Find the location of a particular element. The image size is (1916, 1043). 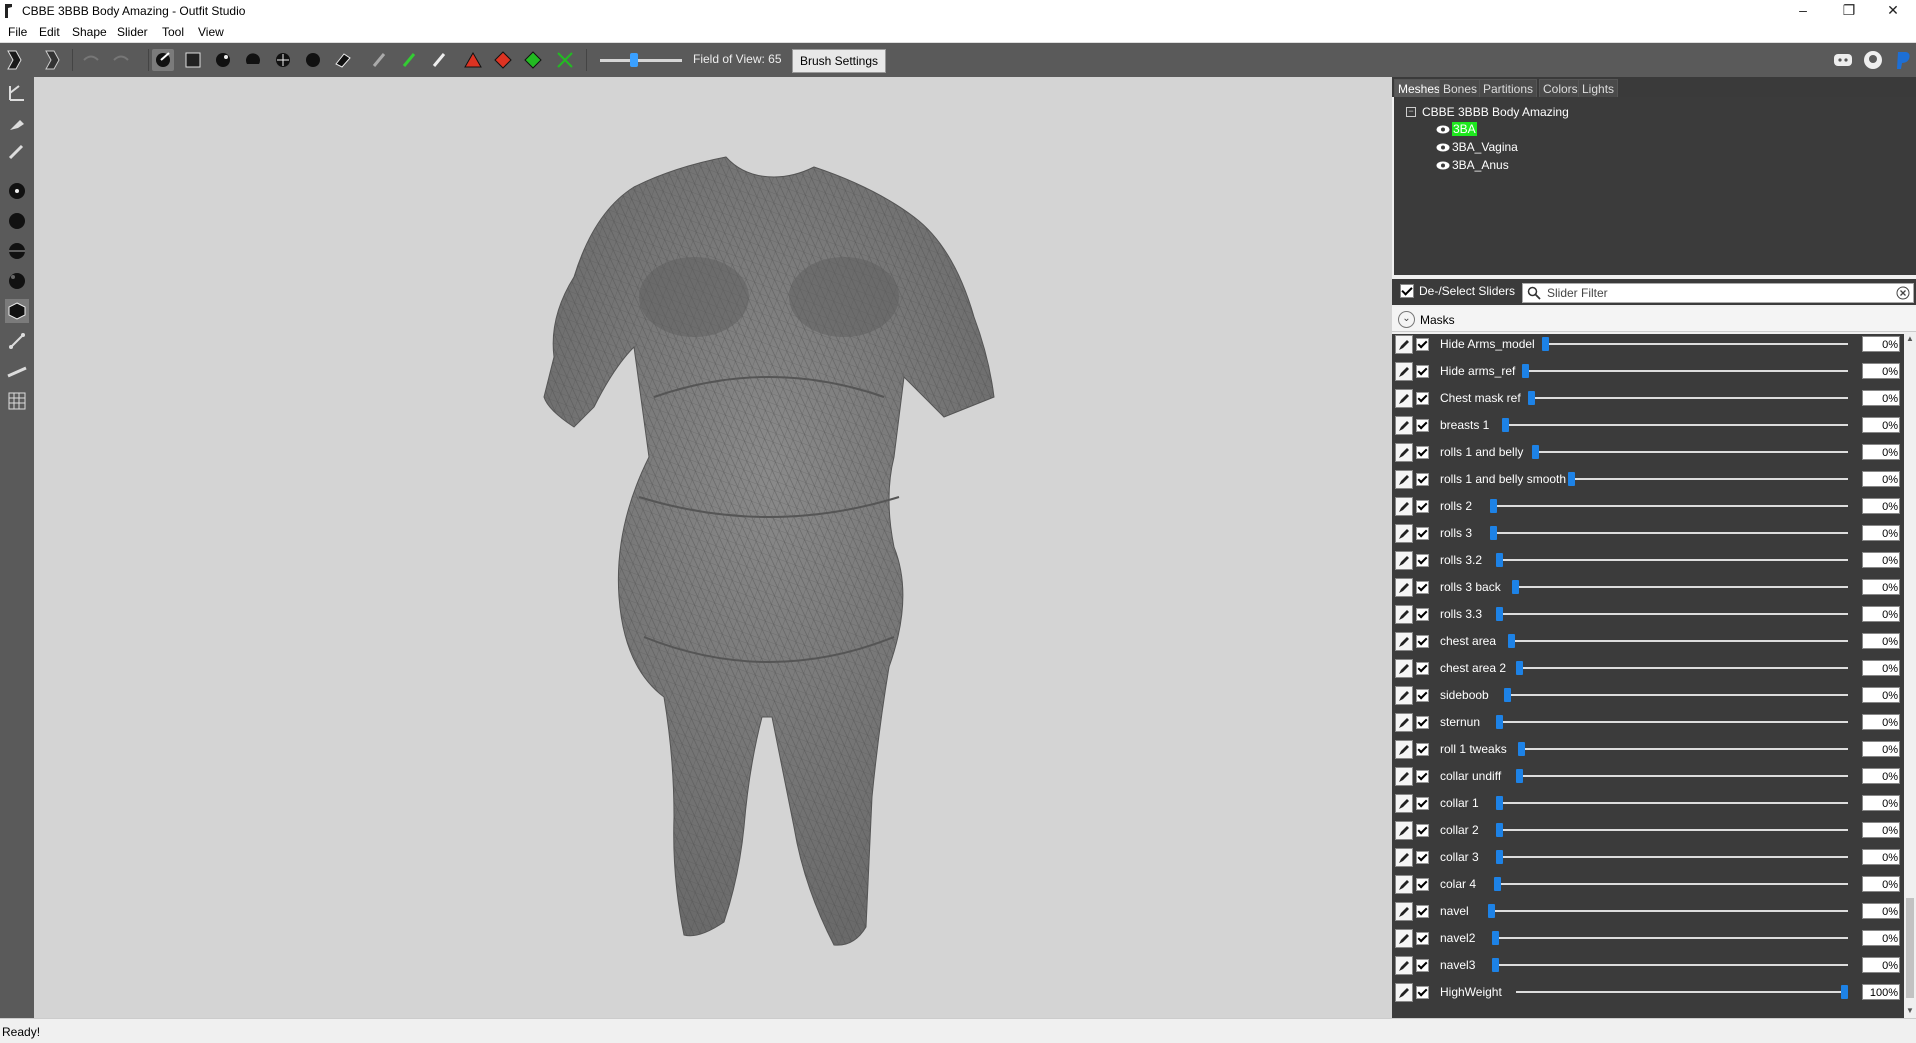

slider-row: chest area 2 0% is located at coordinates (1648, 668).